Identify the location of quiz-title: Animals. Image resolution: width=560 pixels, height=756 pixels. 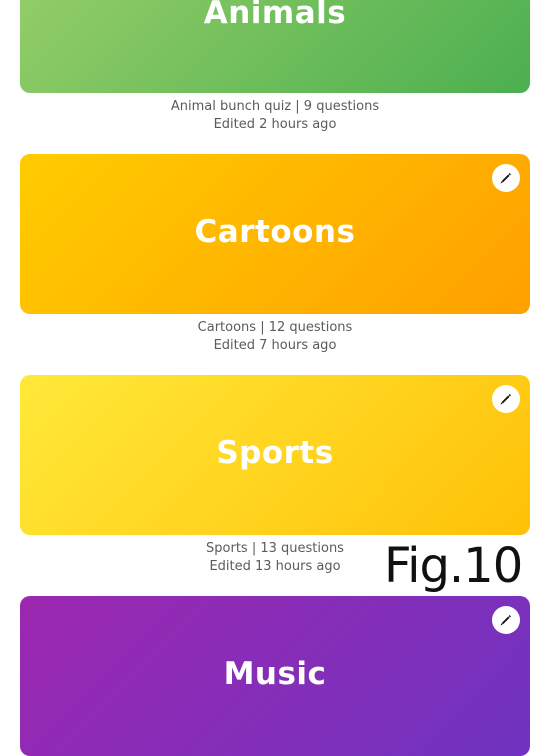
(275, 15).